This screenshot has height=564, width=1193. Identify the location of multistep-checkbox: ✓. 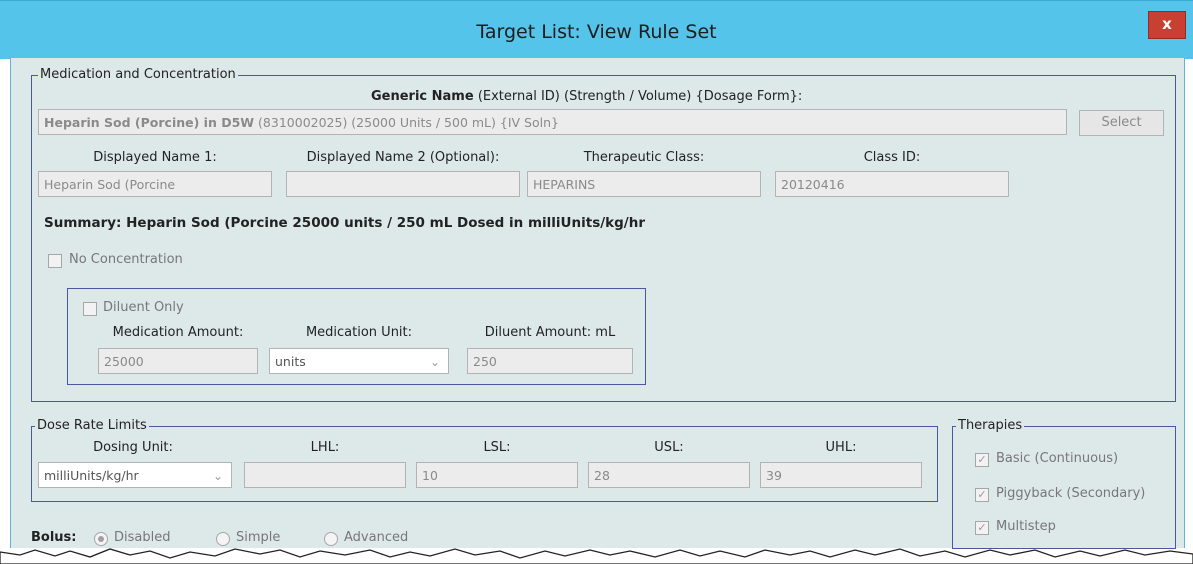
(982, 528).